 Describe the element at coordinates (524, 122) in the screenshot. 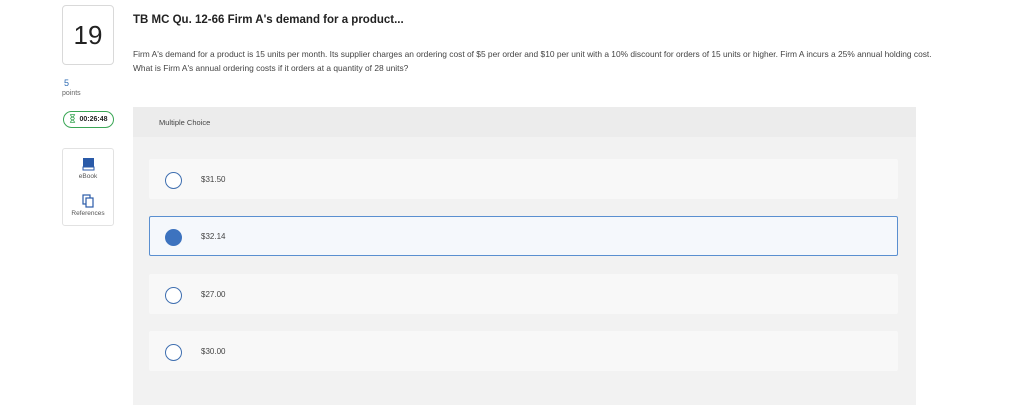

I see `multiple-choice-header: Multiple Choice` at that location.